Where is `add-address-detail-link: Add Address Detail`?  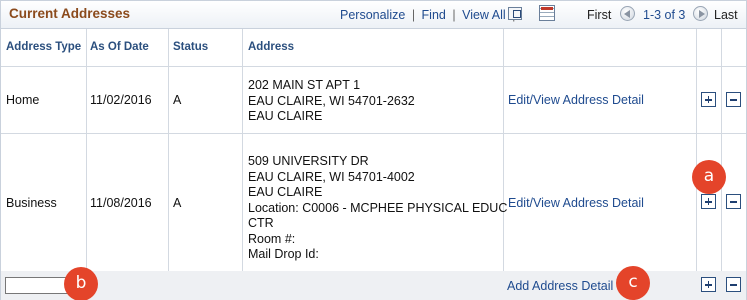 add-address-detail-link: Add Address Detail is located at coordinates (560, 287).